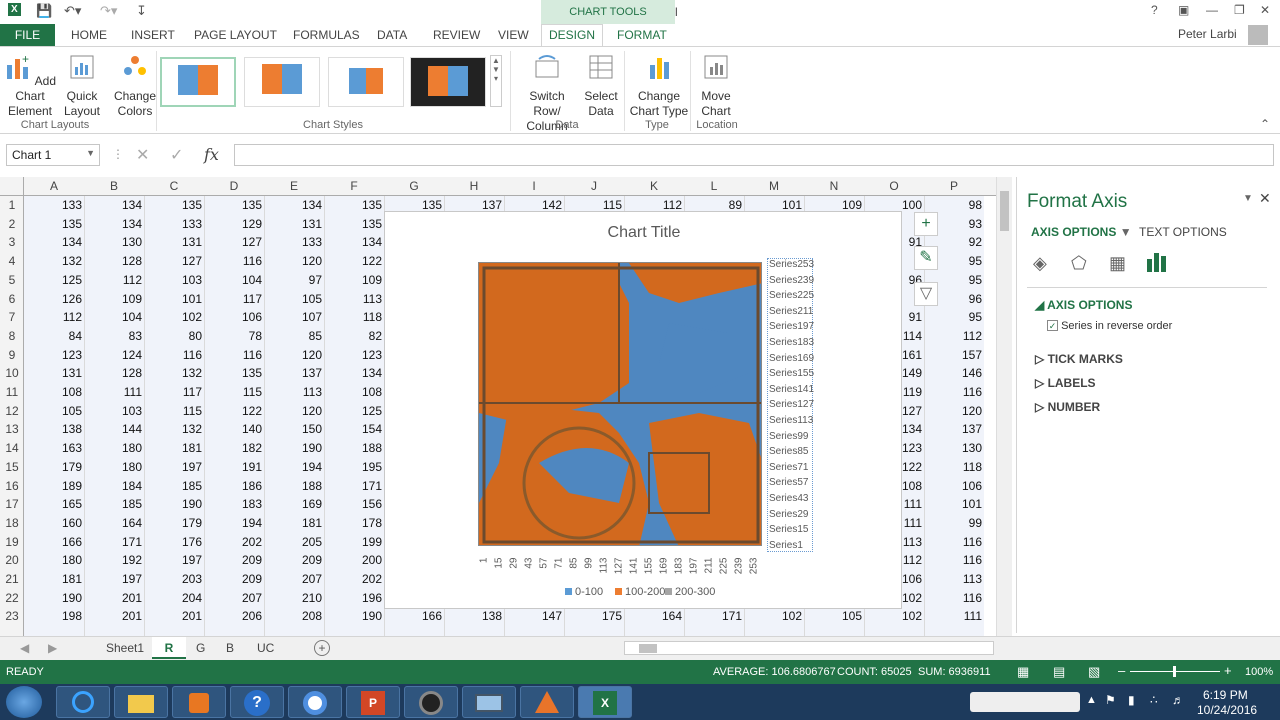  What do you see at coordinates (233, 261) in the screenshot?
I see `cell-d4: 116` at bounding box center [233, 261].